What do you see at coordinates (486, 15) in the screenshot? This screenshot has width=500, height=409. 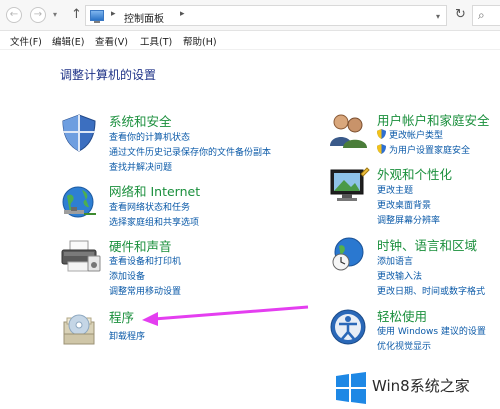 I see `search-input` at bounding box center [486, 15].